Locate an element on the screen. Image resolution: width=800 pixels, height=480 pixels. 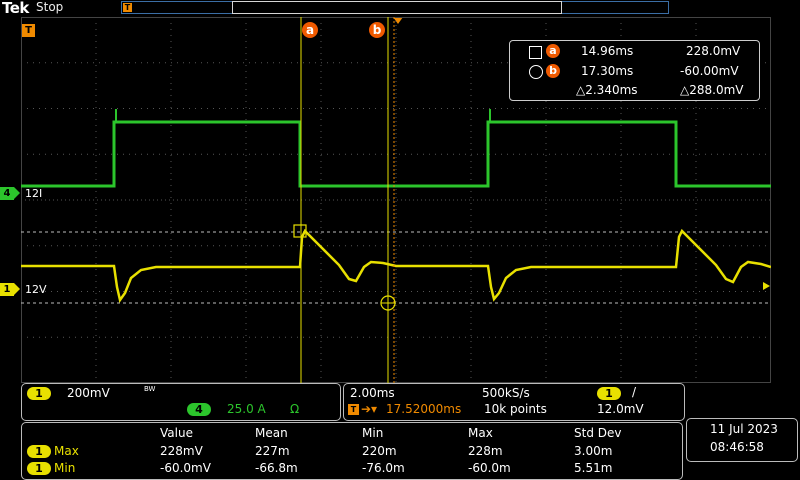
cursor-a-value: 228.0mV is located at coordinates (713, 51).